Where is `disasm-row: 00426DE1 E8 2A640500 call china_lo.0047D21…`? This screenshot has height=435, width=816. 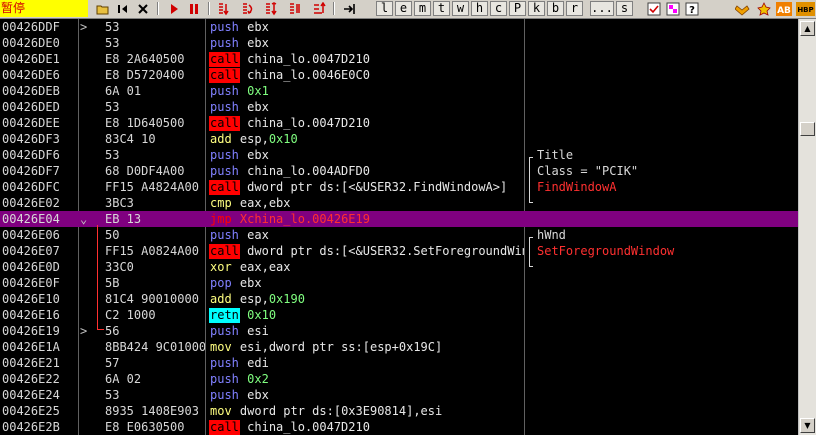
disasm-row: 00426DE1 E8 2A640500 call china_lo.0047D21… is located at coordinates (399, 59).